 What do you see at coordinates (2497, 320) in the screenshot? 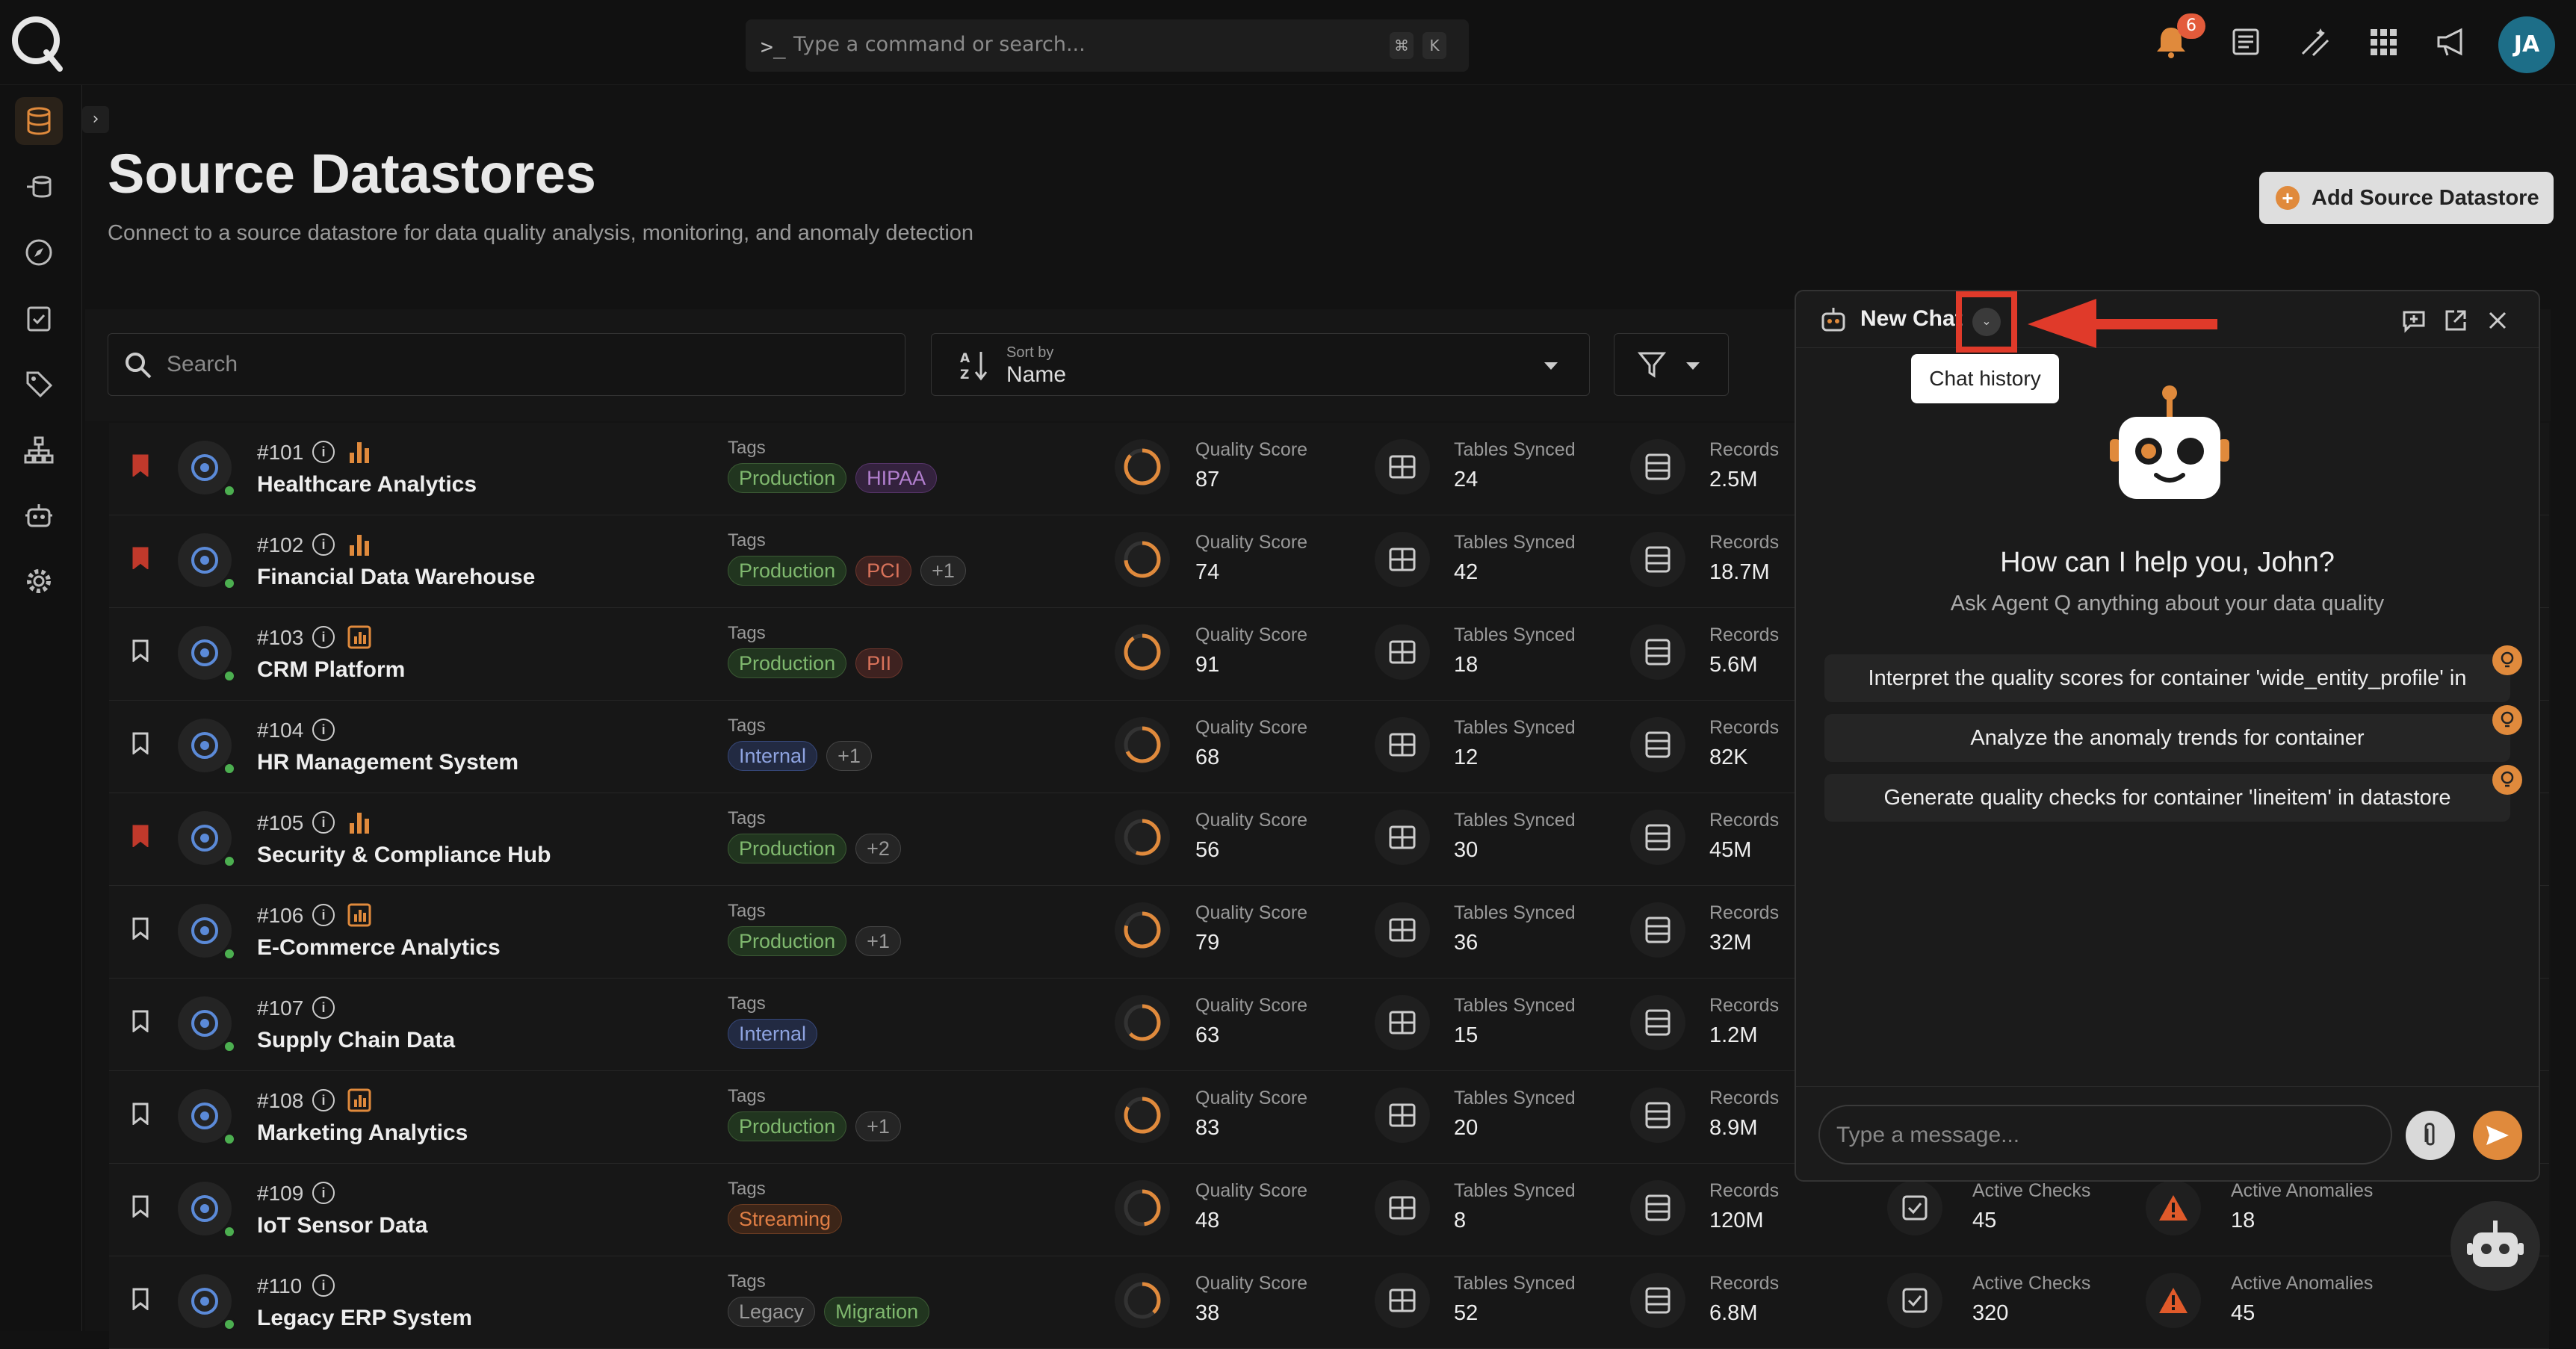
I see `close-chat-button` at bounding box center [2497, 320].